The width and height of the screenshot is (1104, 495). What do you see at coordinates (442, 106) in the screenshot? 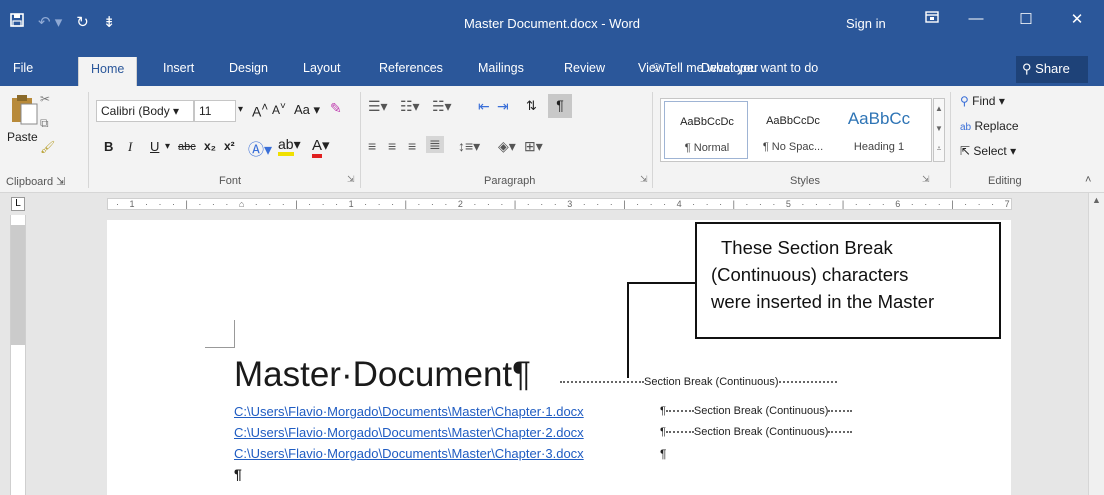
I see `multilevel-list-icon: ☵▾` at bounding box center [442, 106].